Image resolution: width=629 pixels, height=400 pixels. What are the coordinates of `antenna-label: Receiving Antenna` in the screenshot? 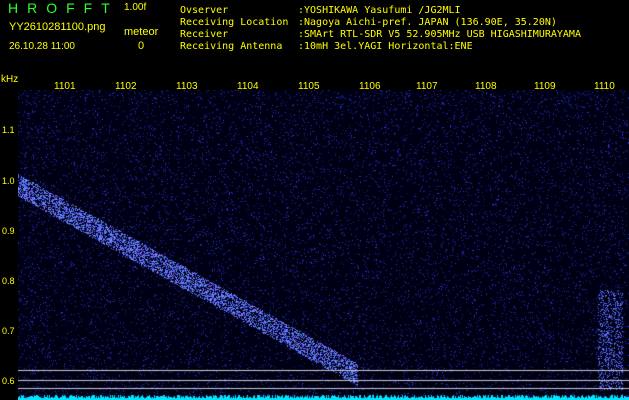 It's located at (231, 46).